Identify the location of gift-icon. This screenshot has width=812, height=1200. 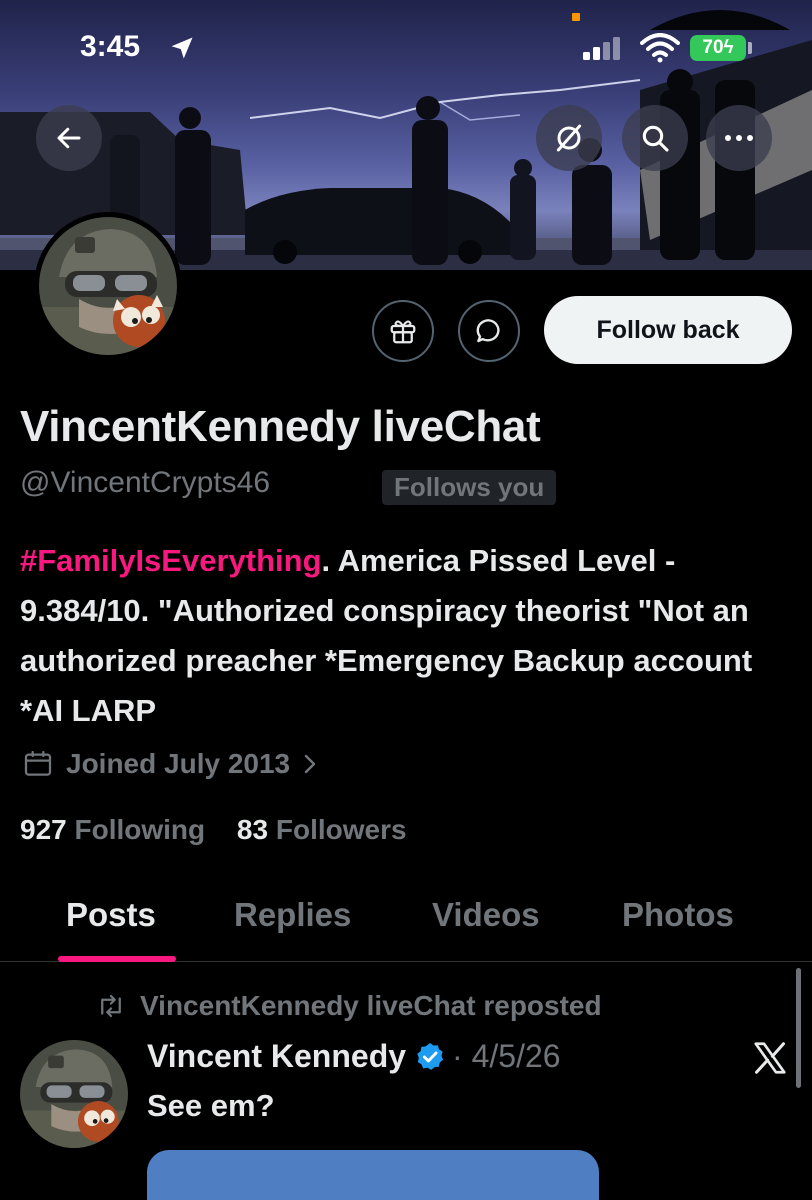
(403, 332).